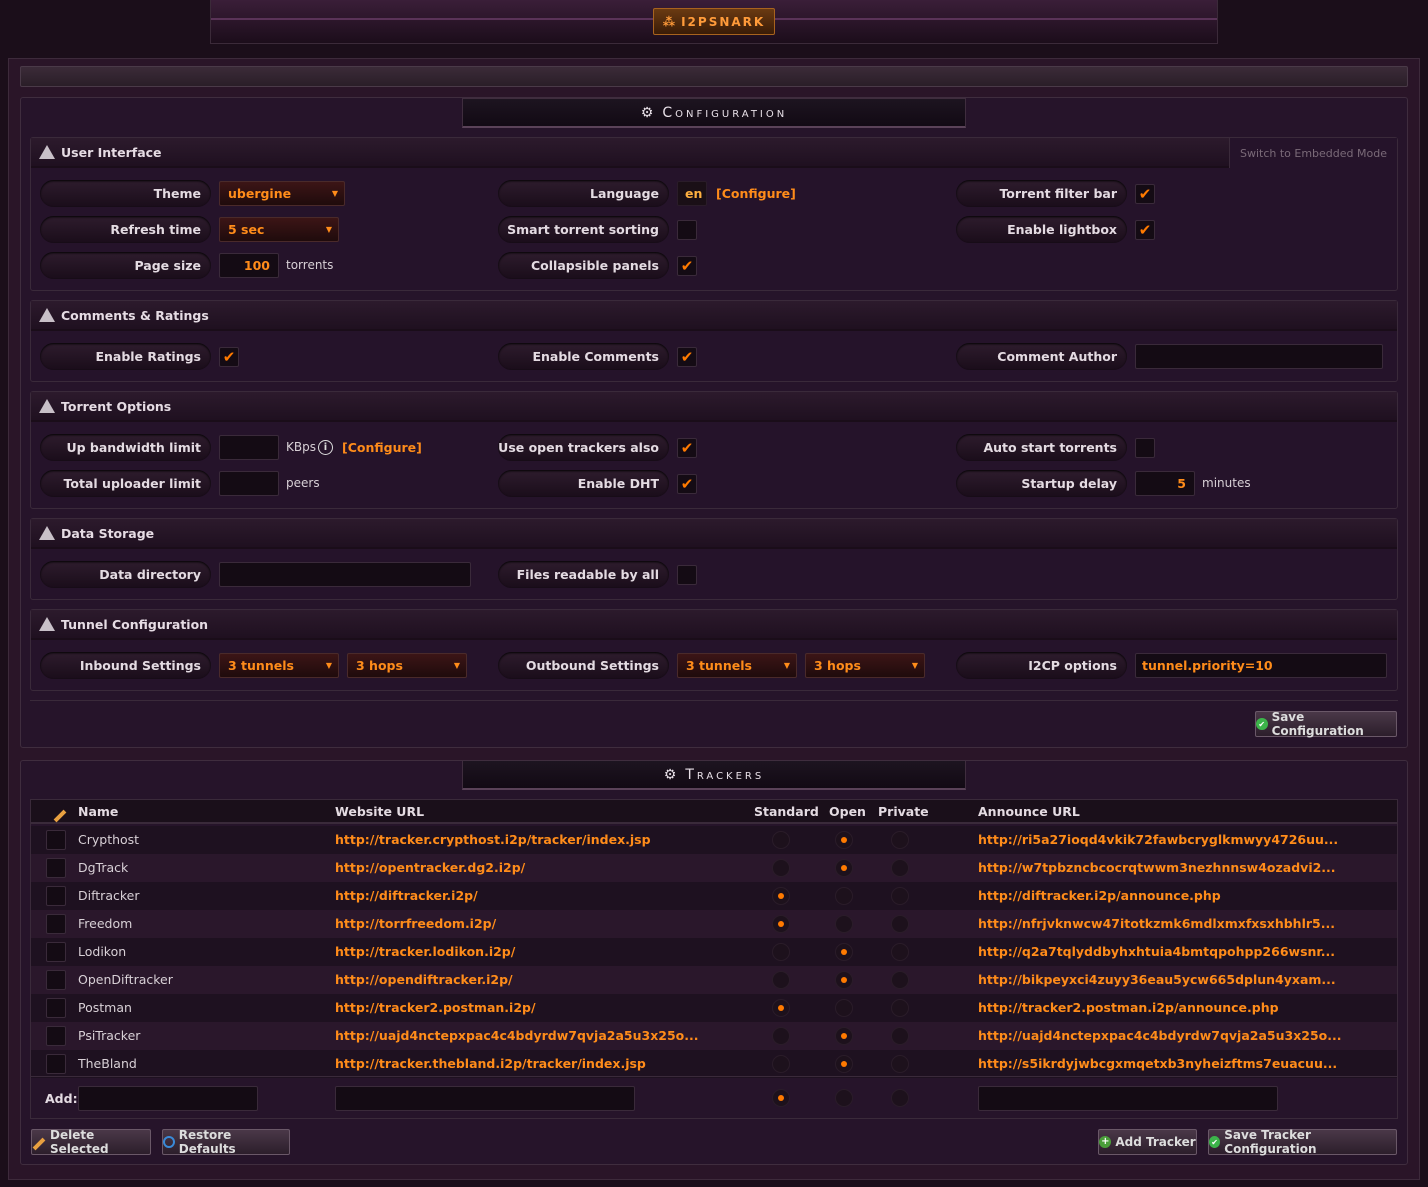 Image resolution: width=1428 pixels, height=1187 pixels. I want to click on bandwidth-configure-link: [Configure], so click(382, 447).